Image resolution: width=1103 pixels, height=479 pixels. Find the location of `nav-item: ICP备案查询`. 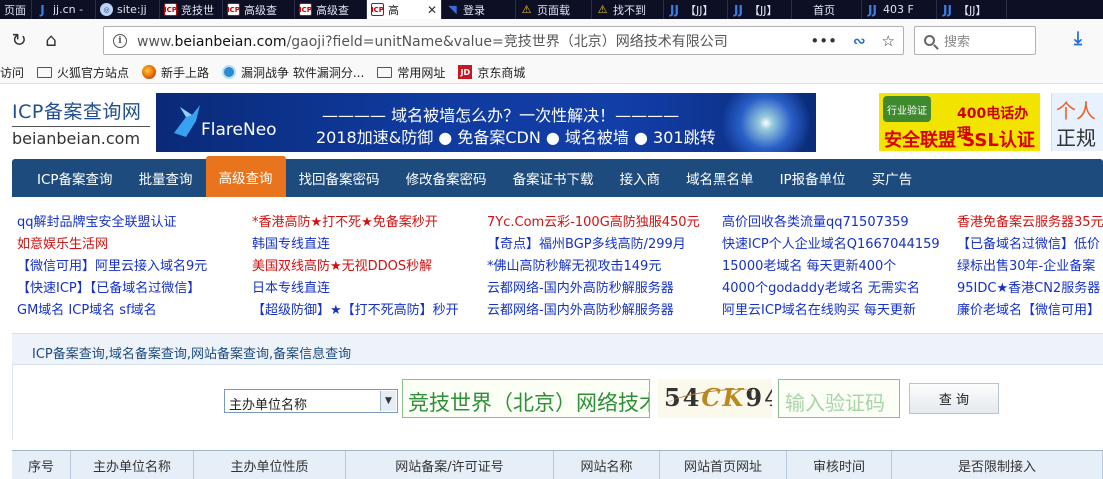

nav-item: ICP备案查询 is located at coordinates (75, 178).